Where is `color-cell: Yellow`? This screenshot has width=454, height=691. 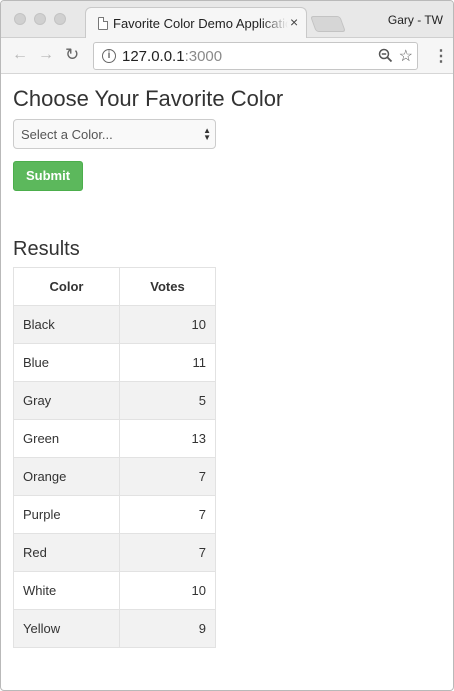
color-cell: Yellow is located at coordinates (66, 628).